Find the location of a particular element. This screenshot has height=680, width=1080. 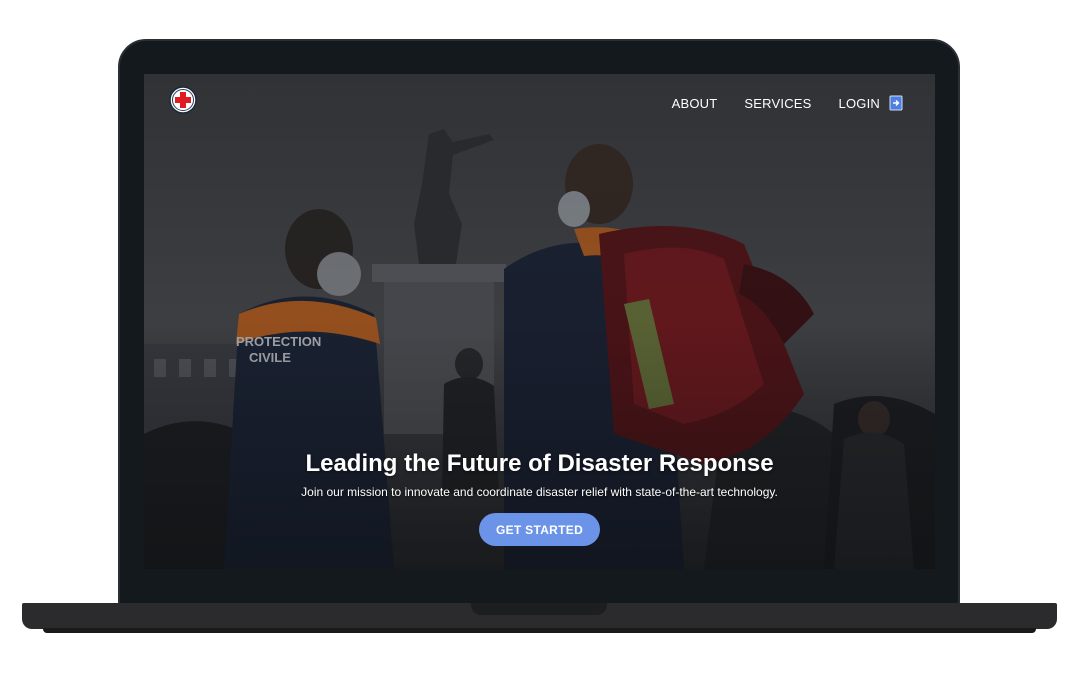

nav-services-link: SERVICES is located at coordinates (777, 103).